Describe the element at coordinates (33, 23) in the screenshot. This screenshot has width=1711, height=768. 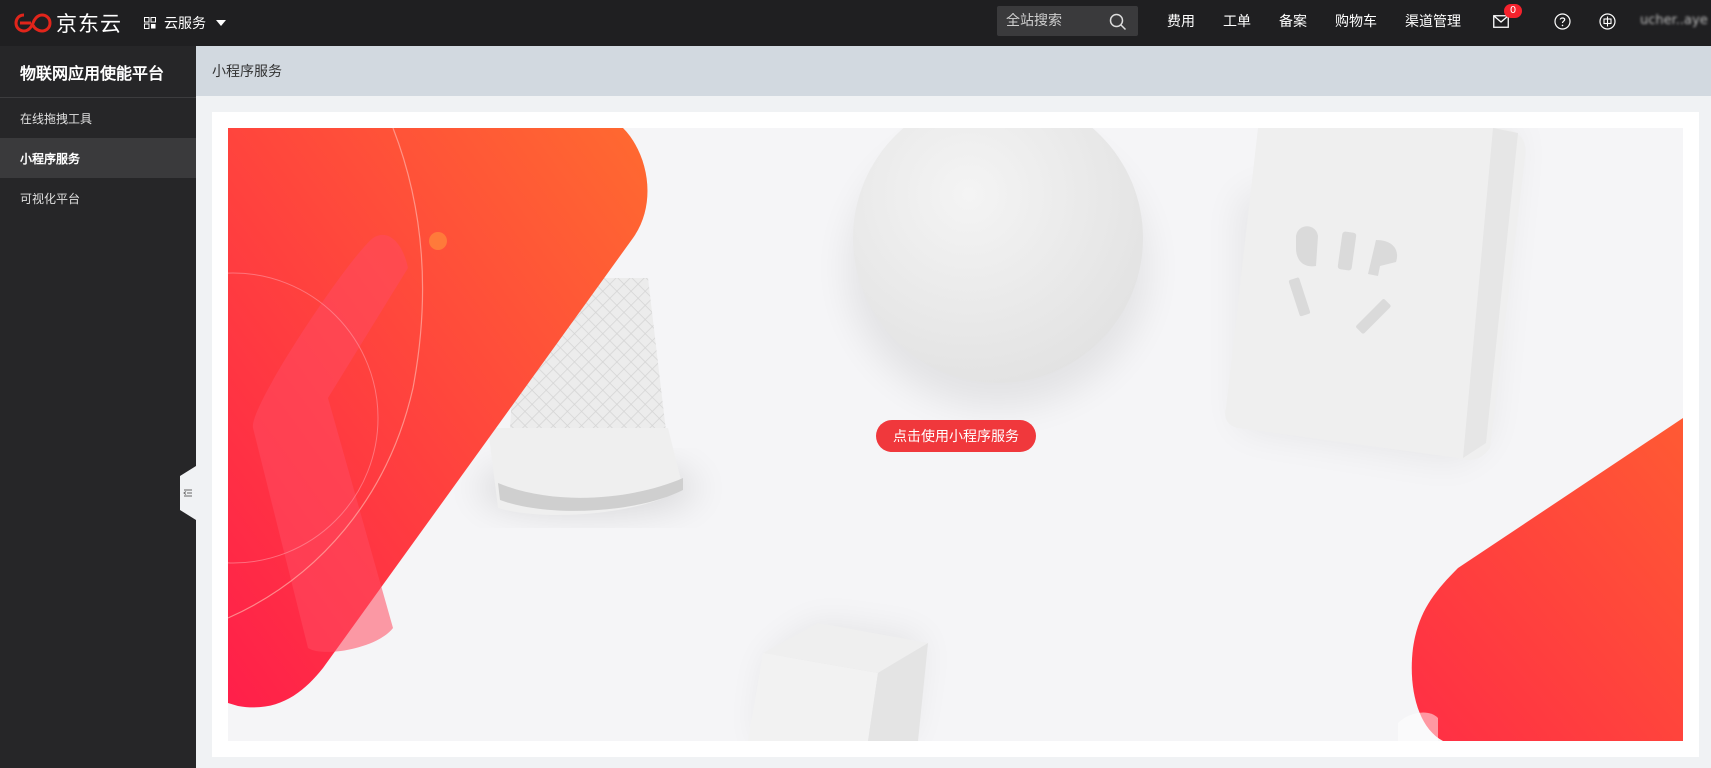
I see `jd-cloud-logo-icon` at that location.